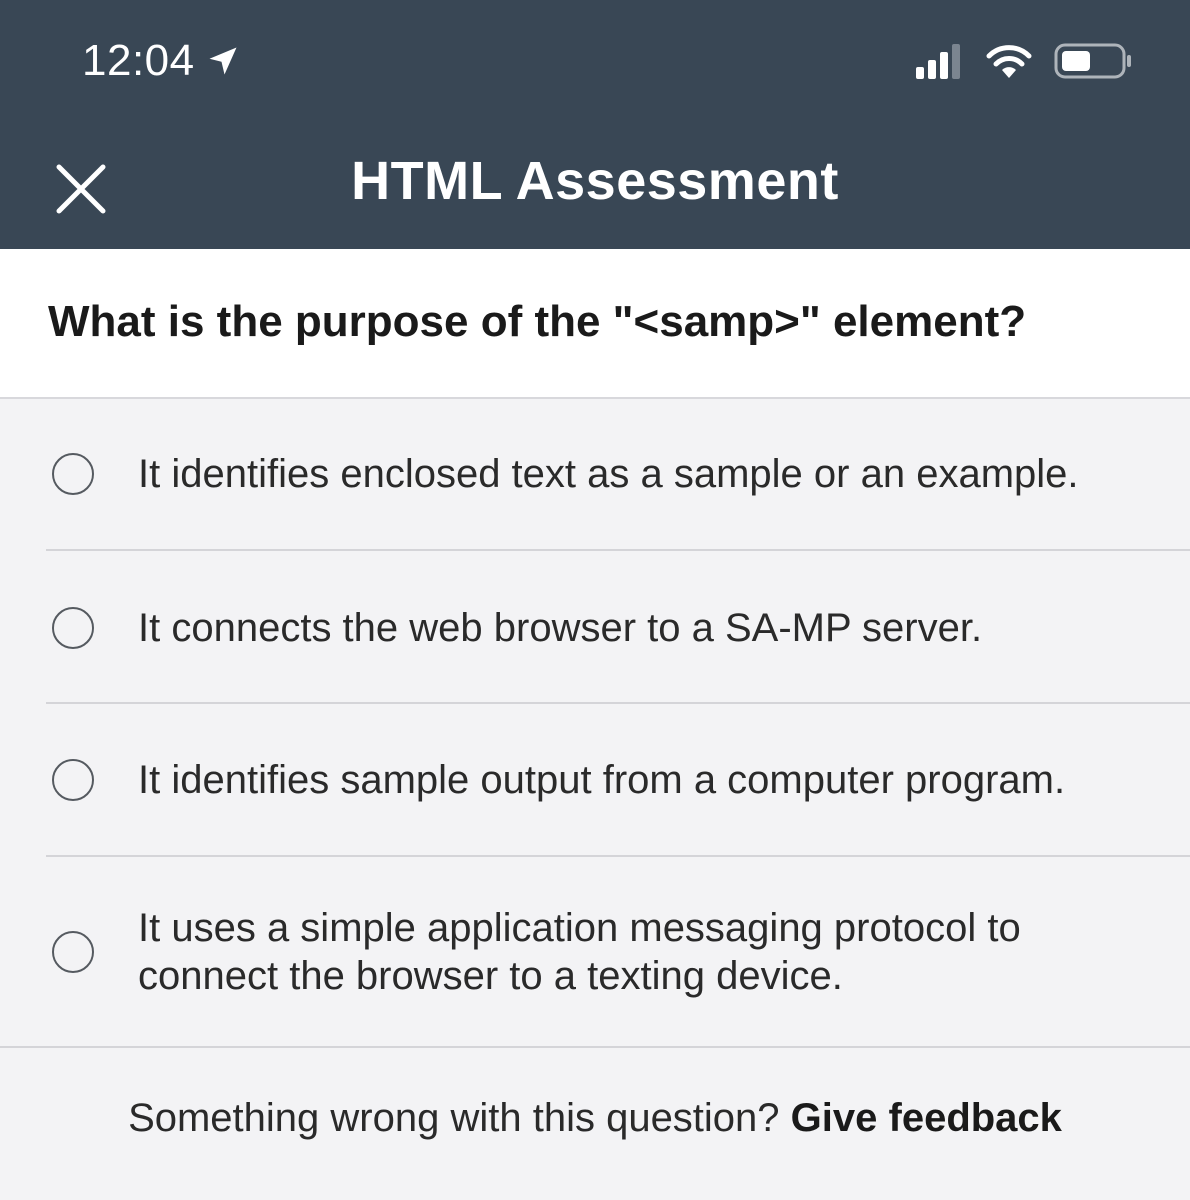 The image size is (1190, 1200). I want to click on battery-icon, so click(1092, 61).